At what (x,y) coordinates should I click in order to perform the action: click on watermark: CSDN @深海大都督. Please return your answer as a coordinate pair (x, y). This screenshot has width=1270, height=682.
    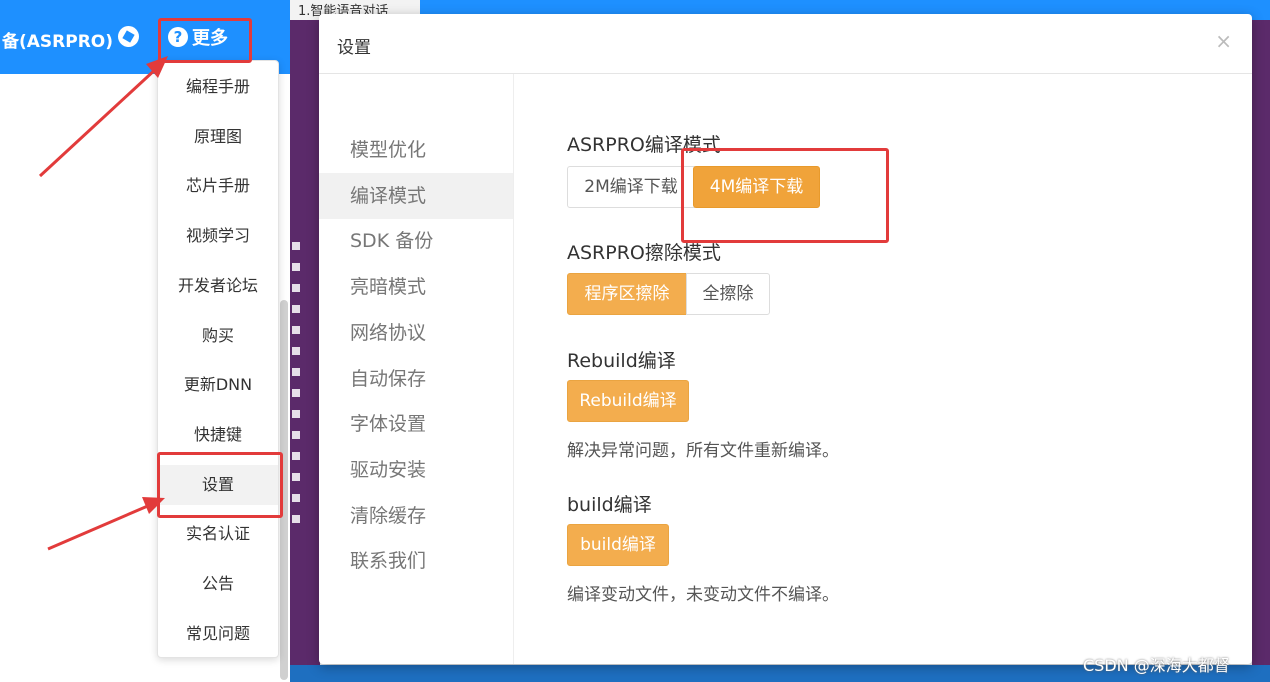
    Looking at the image, I should click on (1156, 665).